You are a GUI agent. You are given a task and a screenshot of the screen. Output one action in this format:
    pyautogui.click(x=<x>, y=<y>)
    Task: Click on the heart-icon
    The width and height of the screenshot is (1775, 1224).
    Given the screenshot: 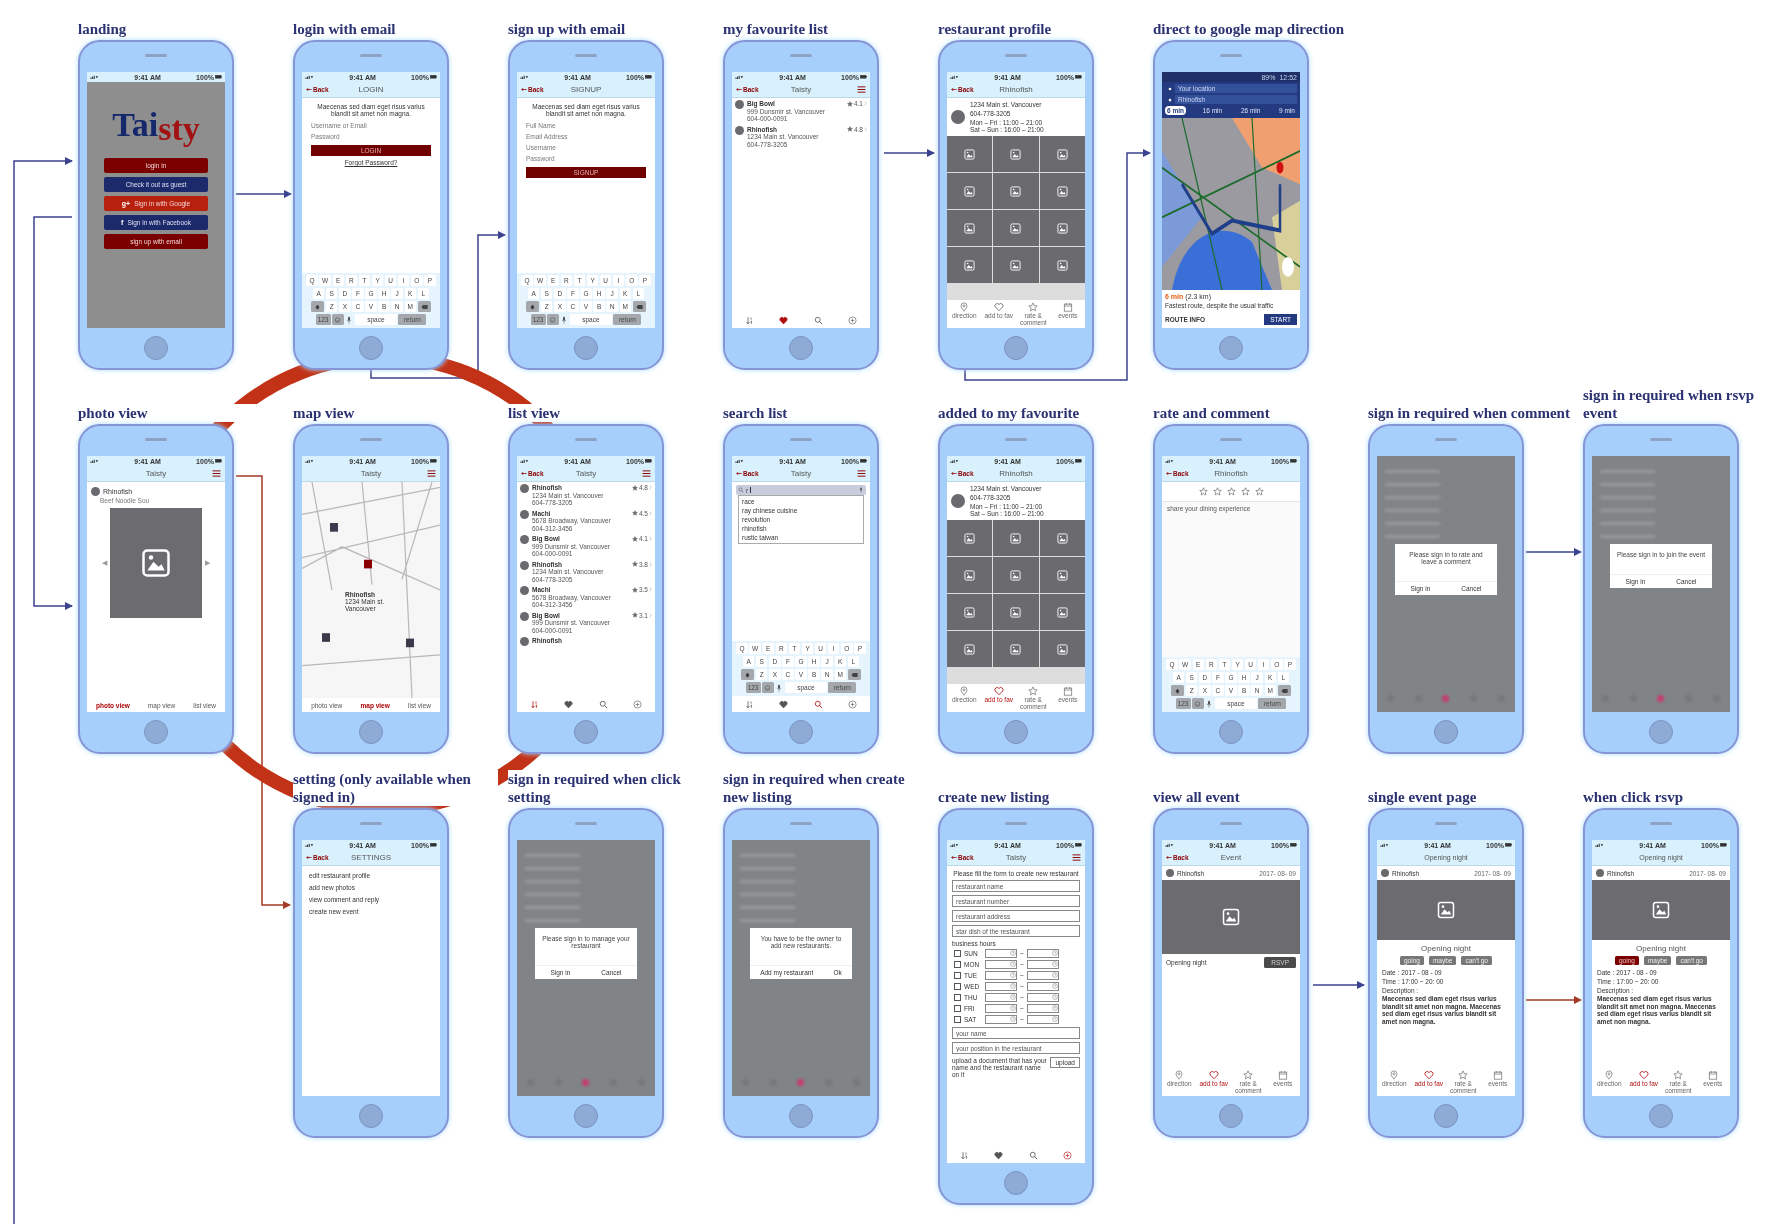 What is the action you would take?
    pyautogui.click(x=999, y=1155)
    